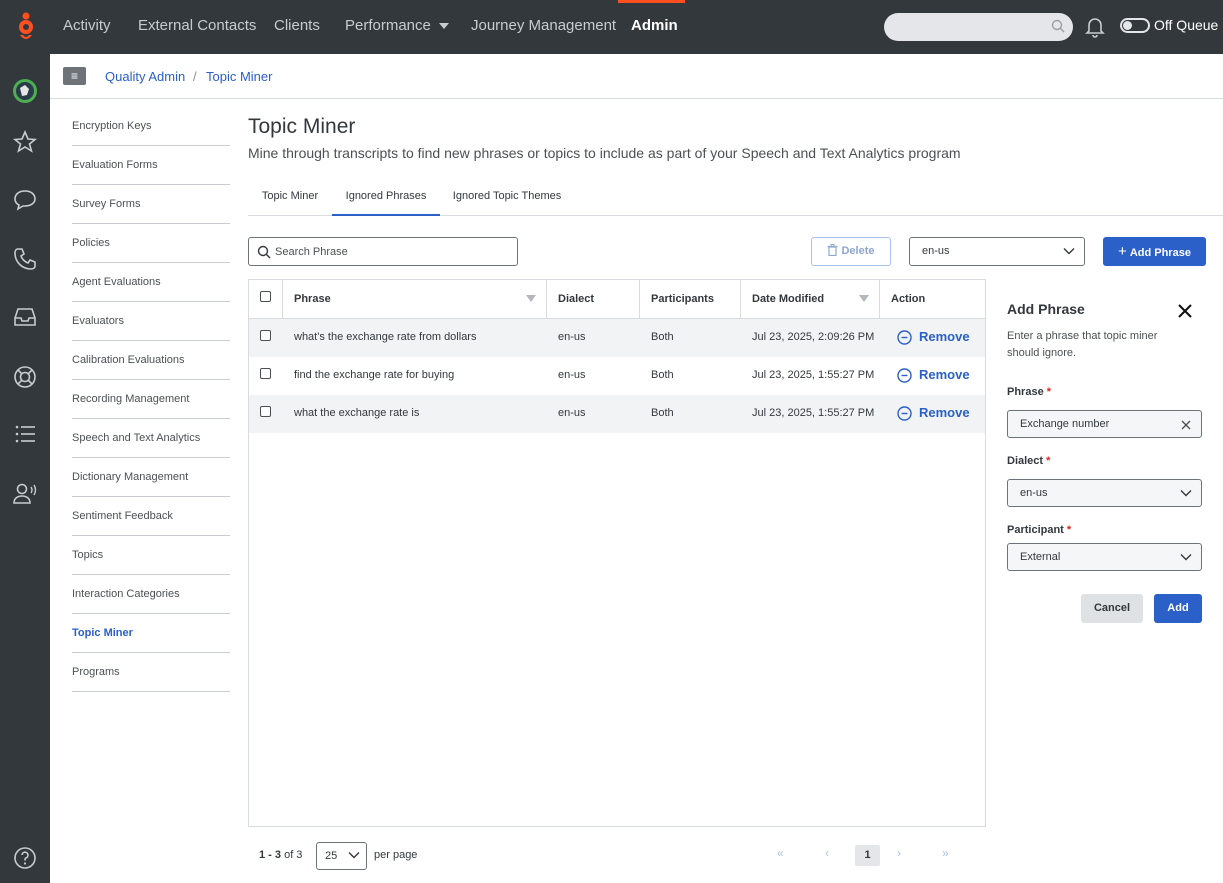 The width and height of the screenshot is (1223, 883). I want to click on per-page-select: 25, so click(341, 856).